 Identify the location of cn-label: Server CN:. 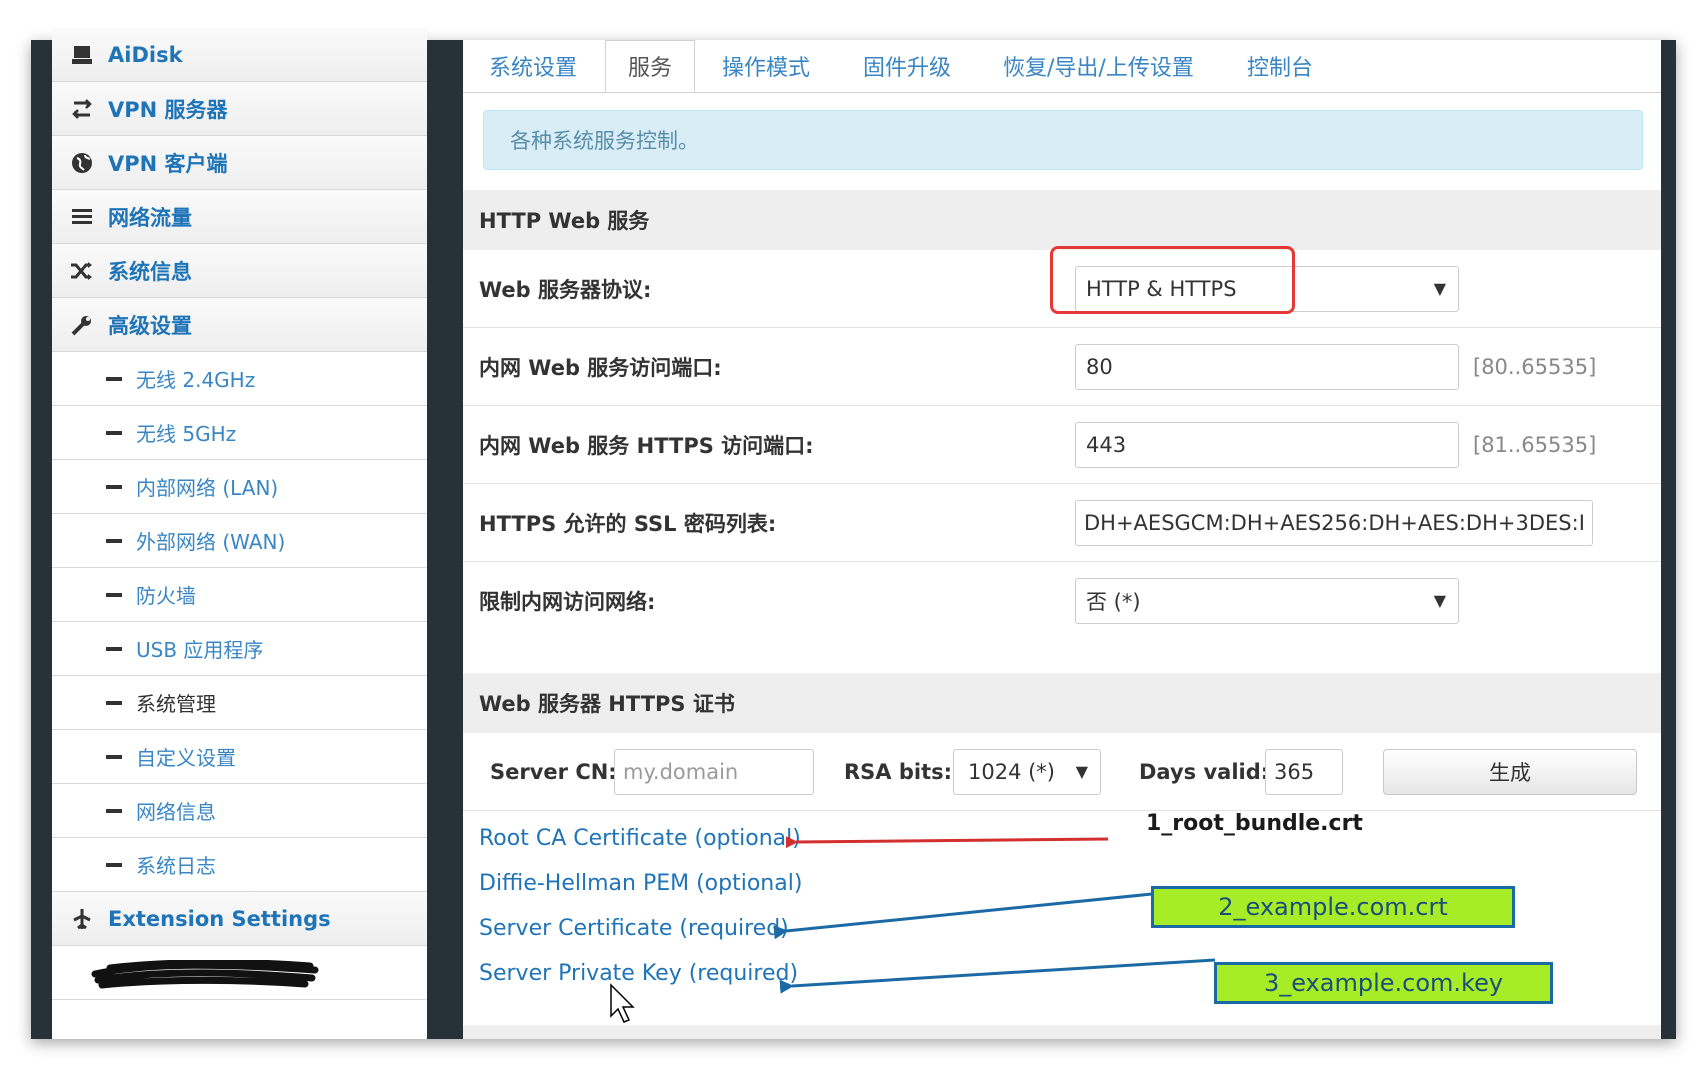
(553, 772).